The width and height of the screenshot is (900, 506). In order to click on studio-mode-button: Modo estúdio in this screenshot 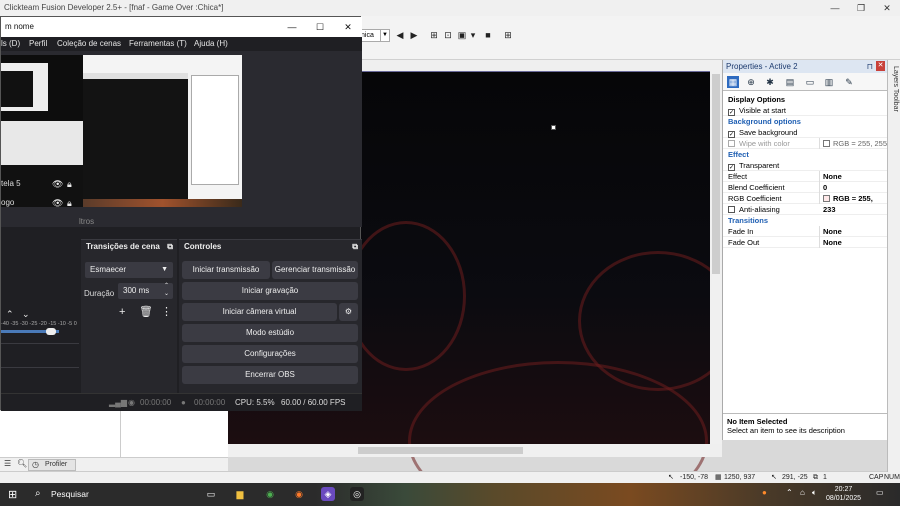, I will do `click(270, 333)`.